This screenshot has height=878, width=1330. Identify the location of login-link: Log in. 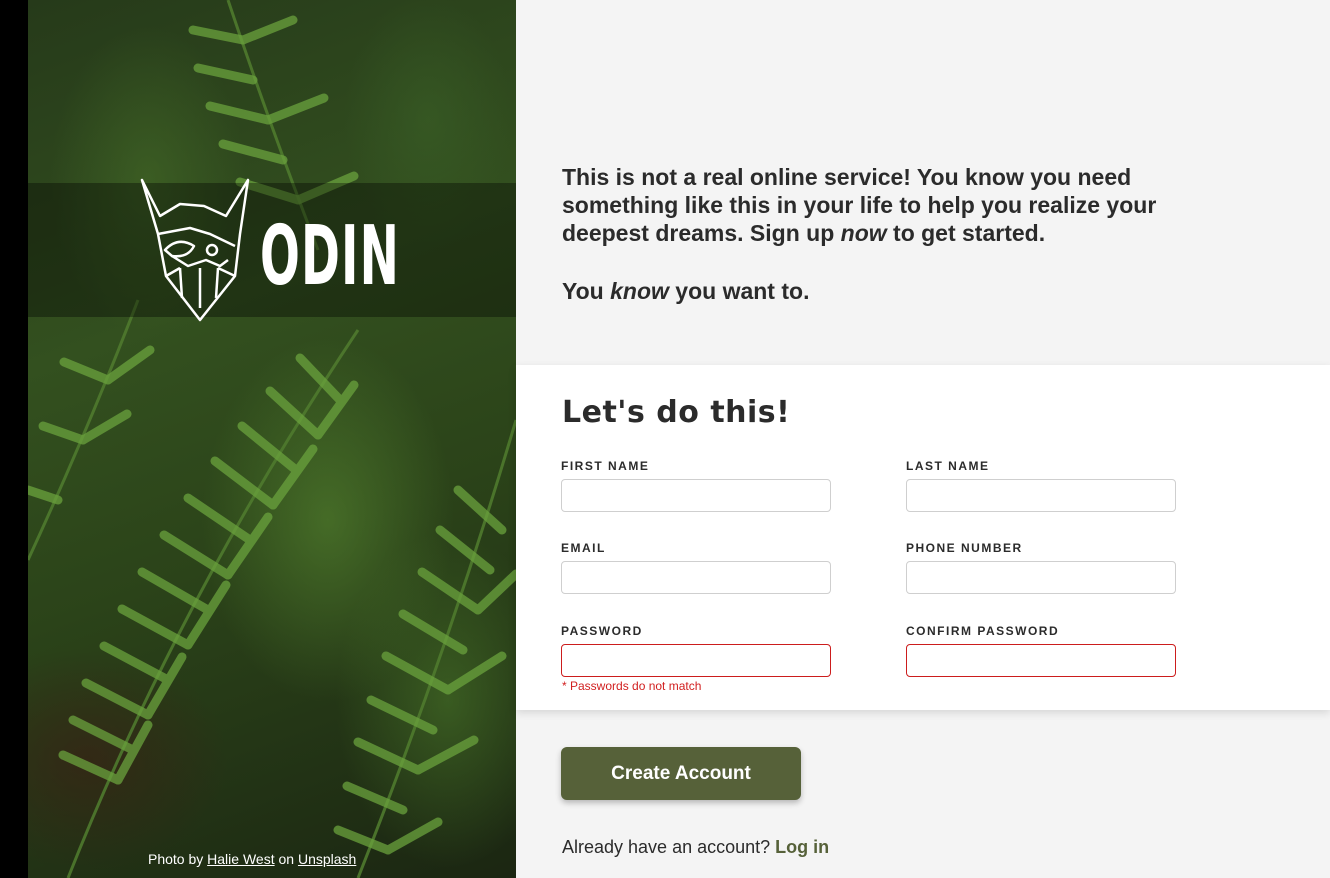
(802, 847).